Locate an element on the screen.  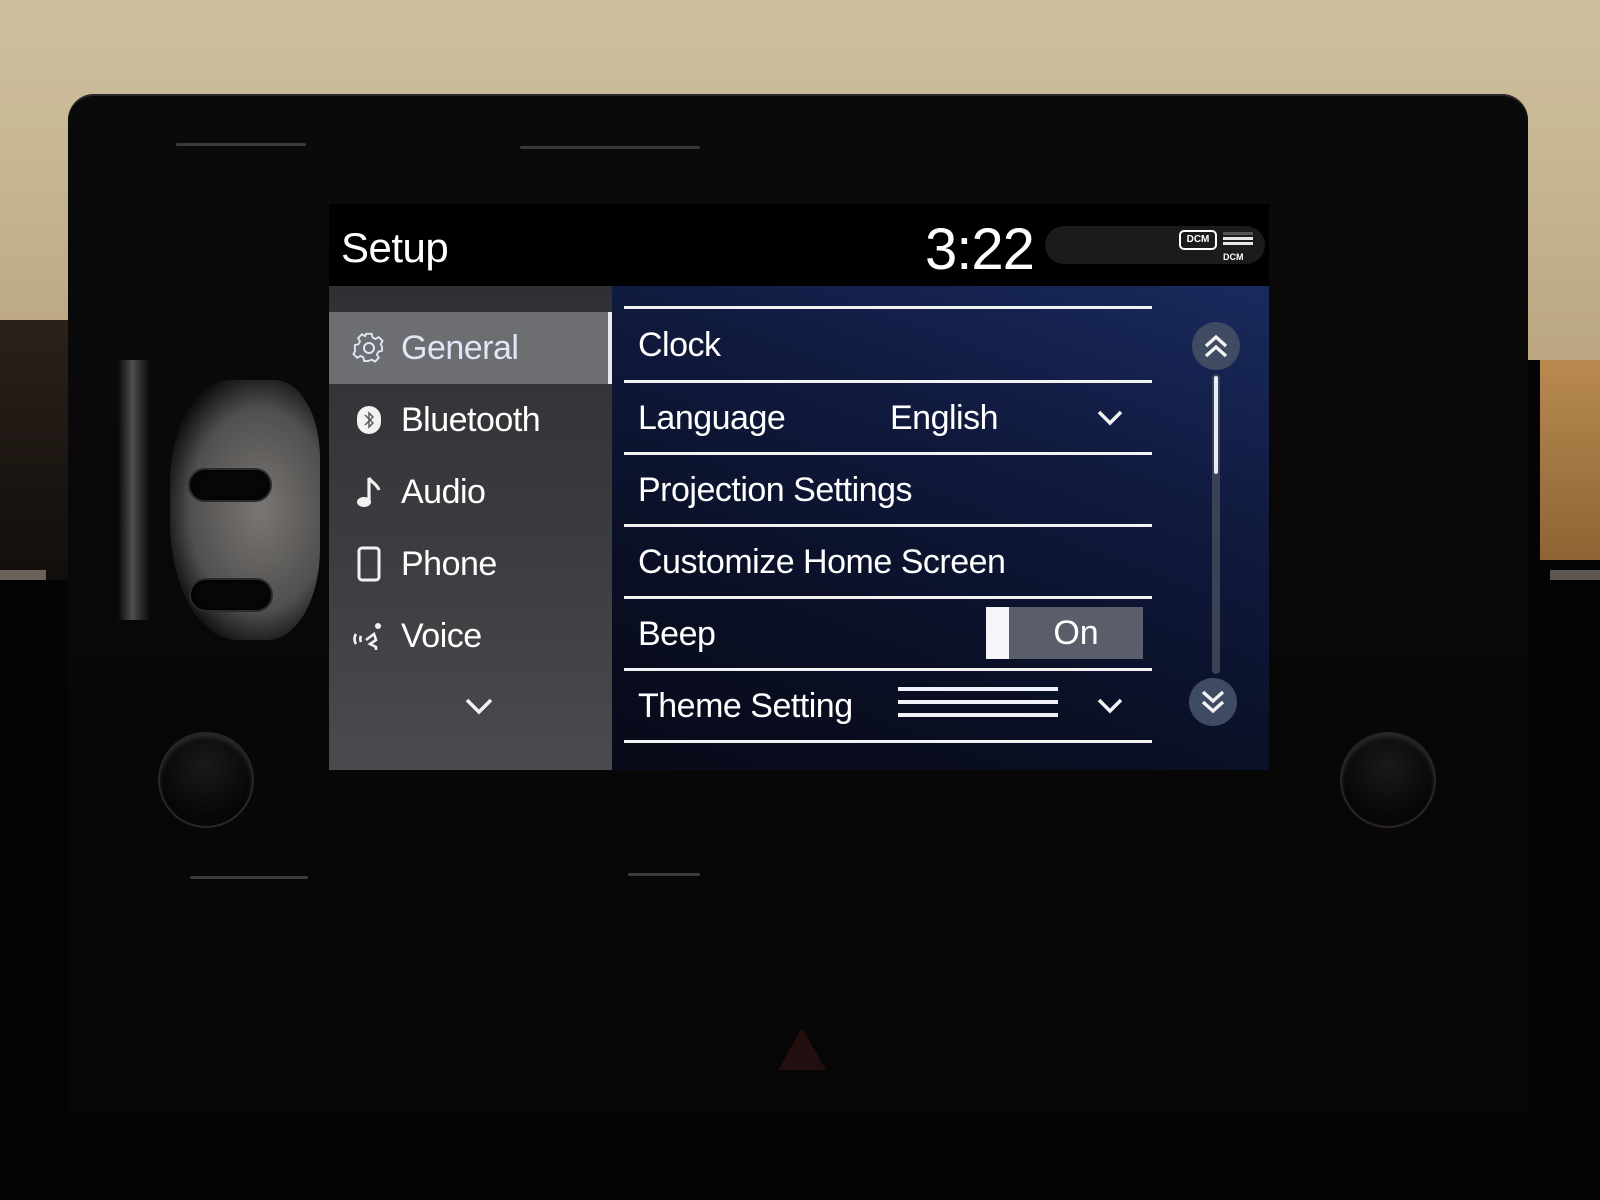
setting-row-language: Language English is located at coordinates (888, 418).